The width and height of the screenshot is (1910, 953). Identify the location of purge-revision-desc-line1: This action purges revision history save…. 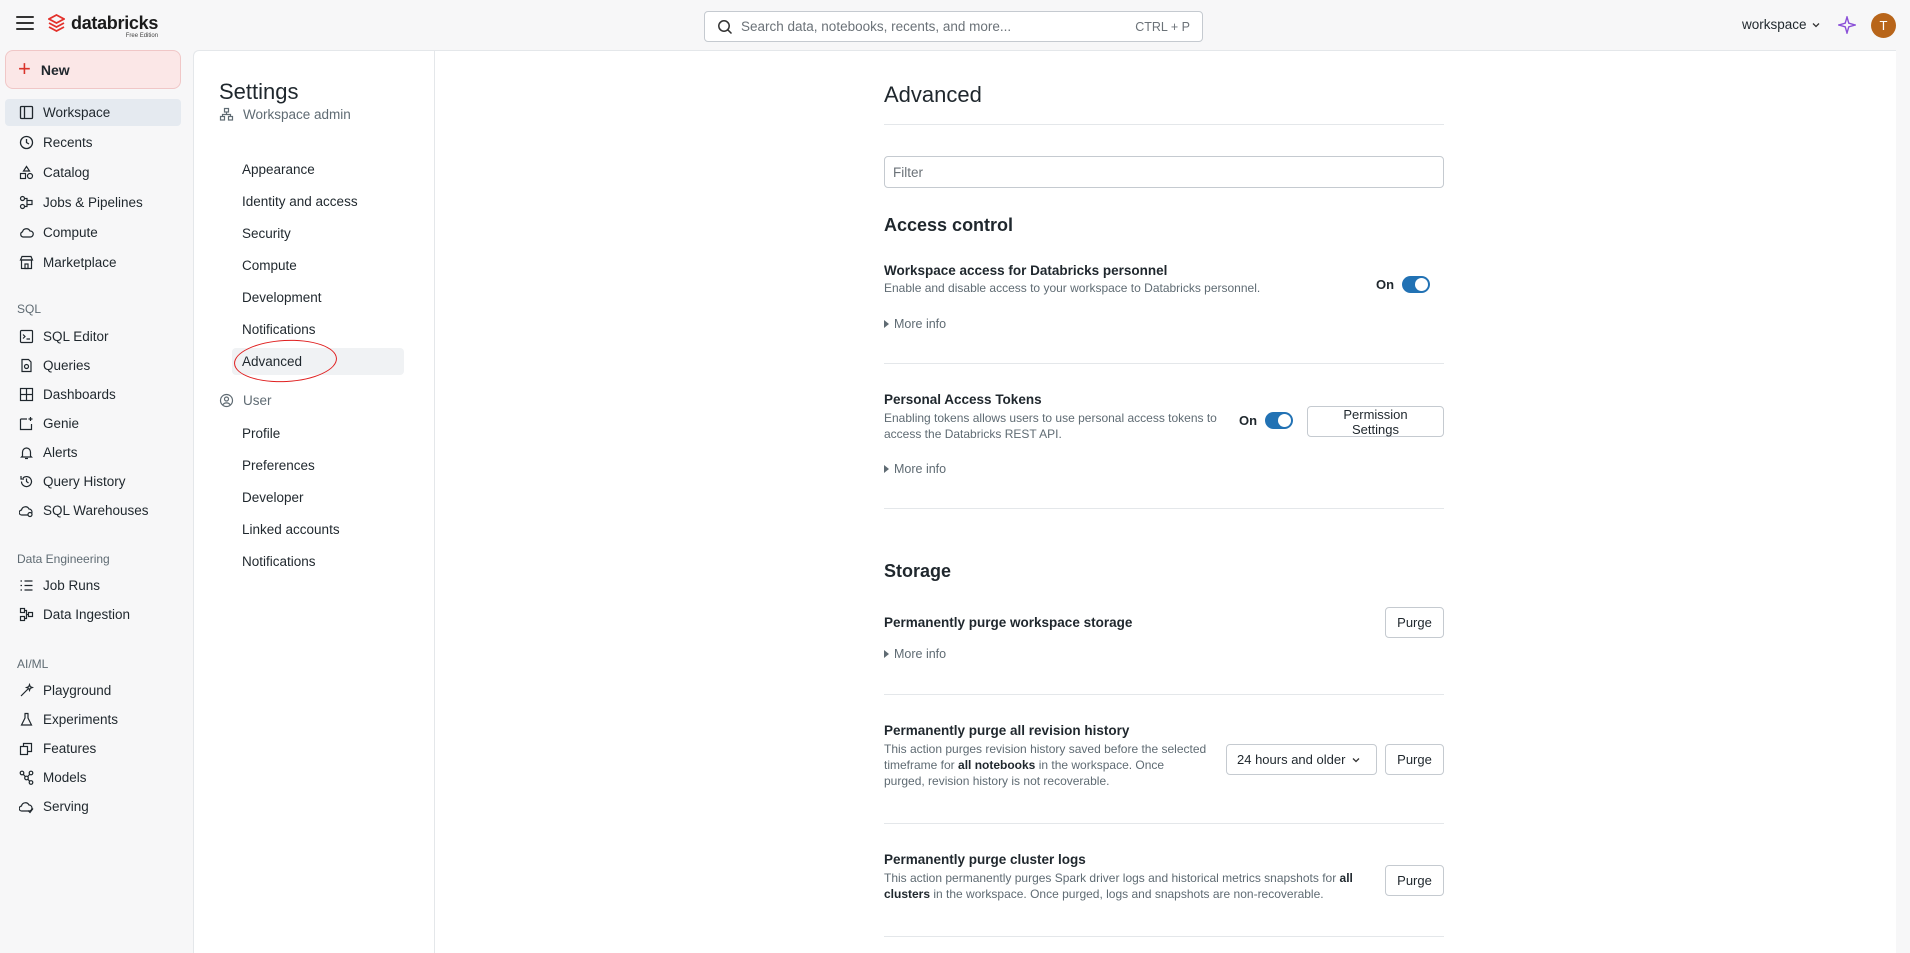
(1045, 749).